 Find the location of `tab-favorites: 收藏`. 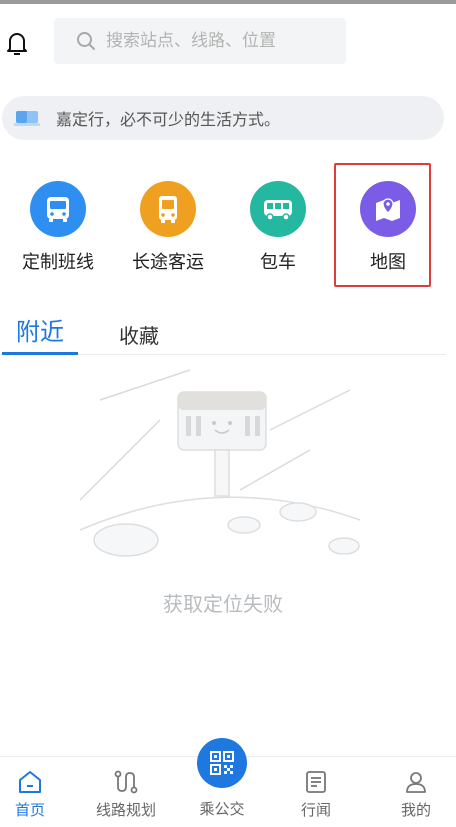

tab-favorites: 收藏 is located at coordinates (139, 341).